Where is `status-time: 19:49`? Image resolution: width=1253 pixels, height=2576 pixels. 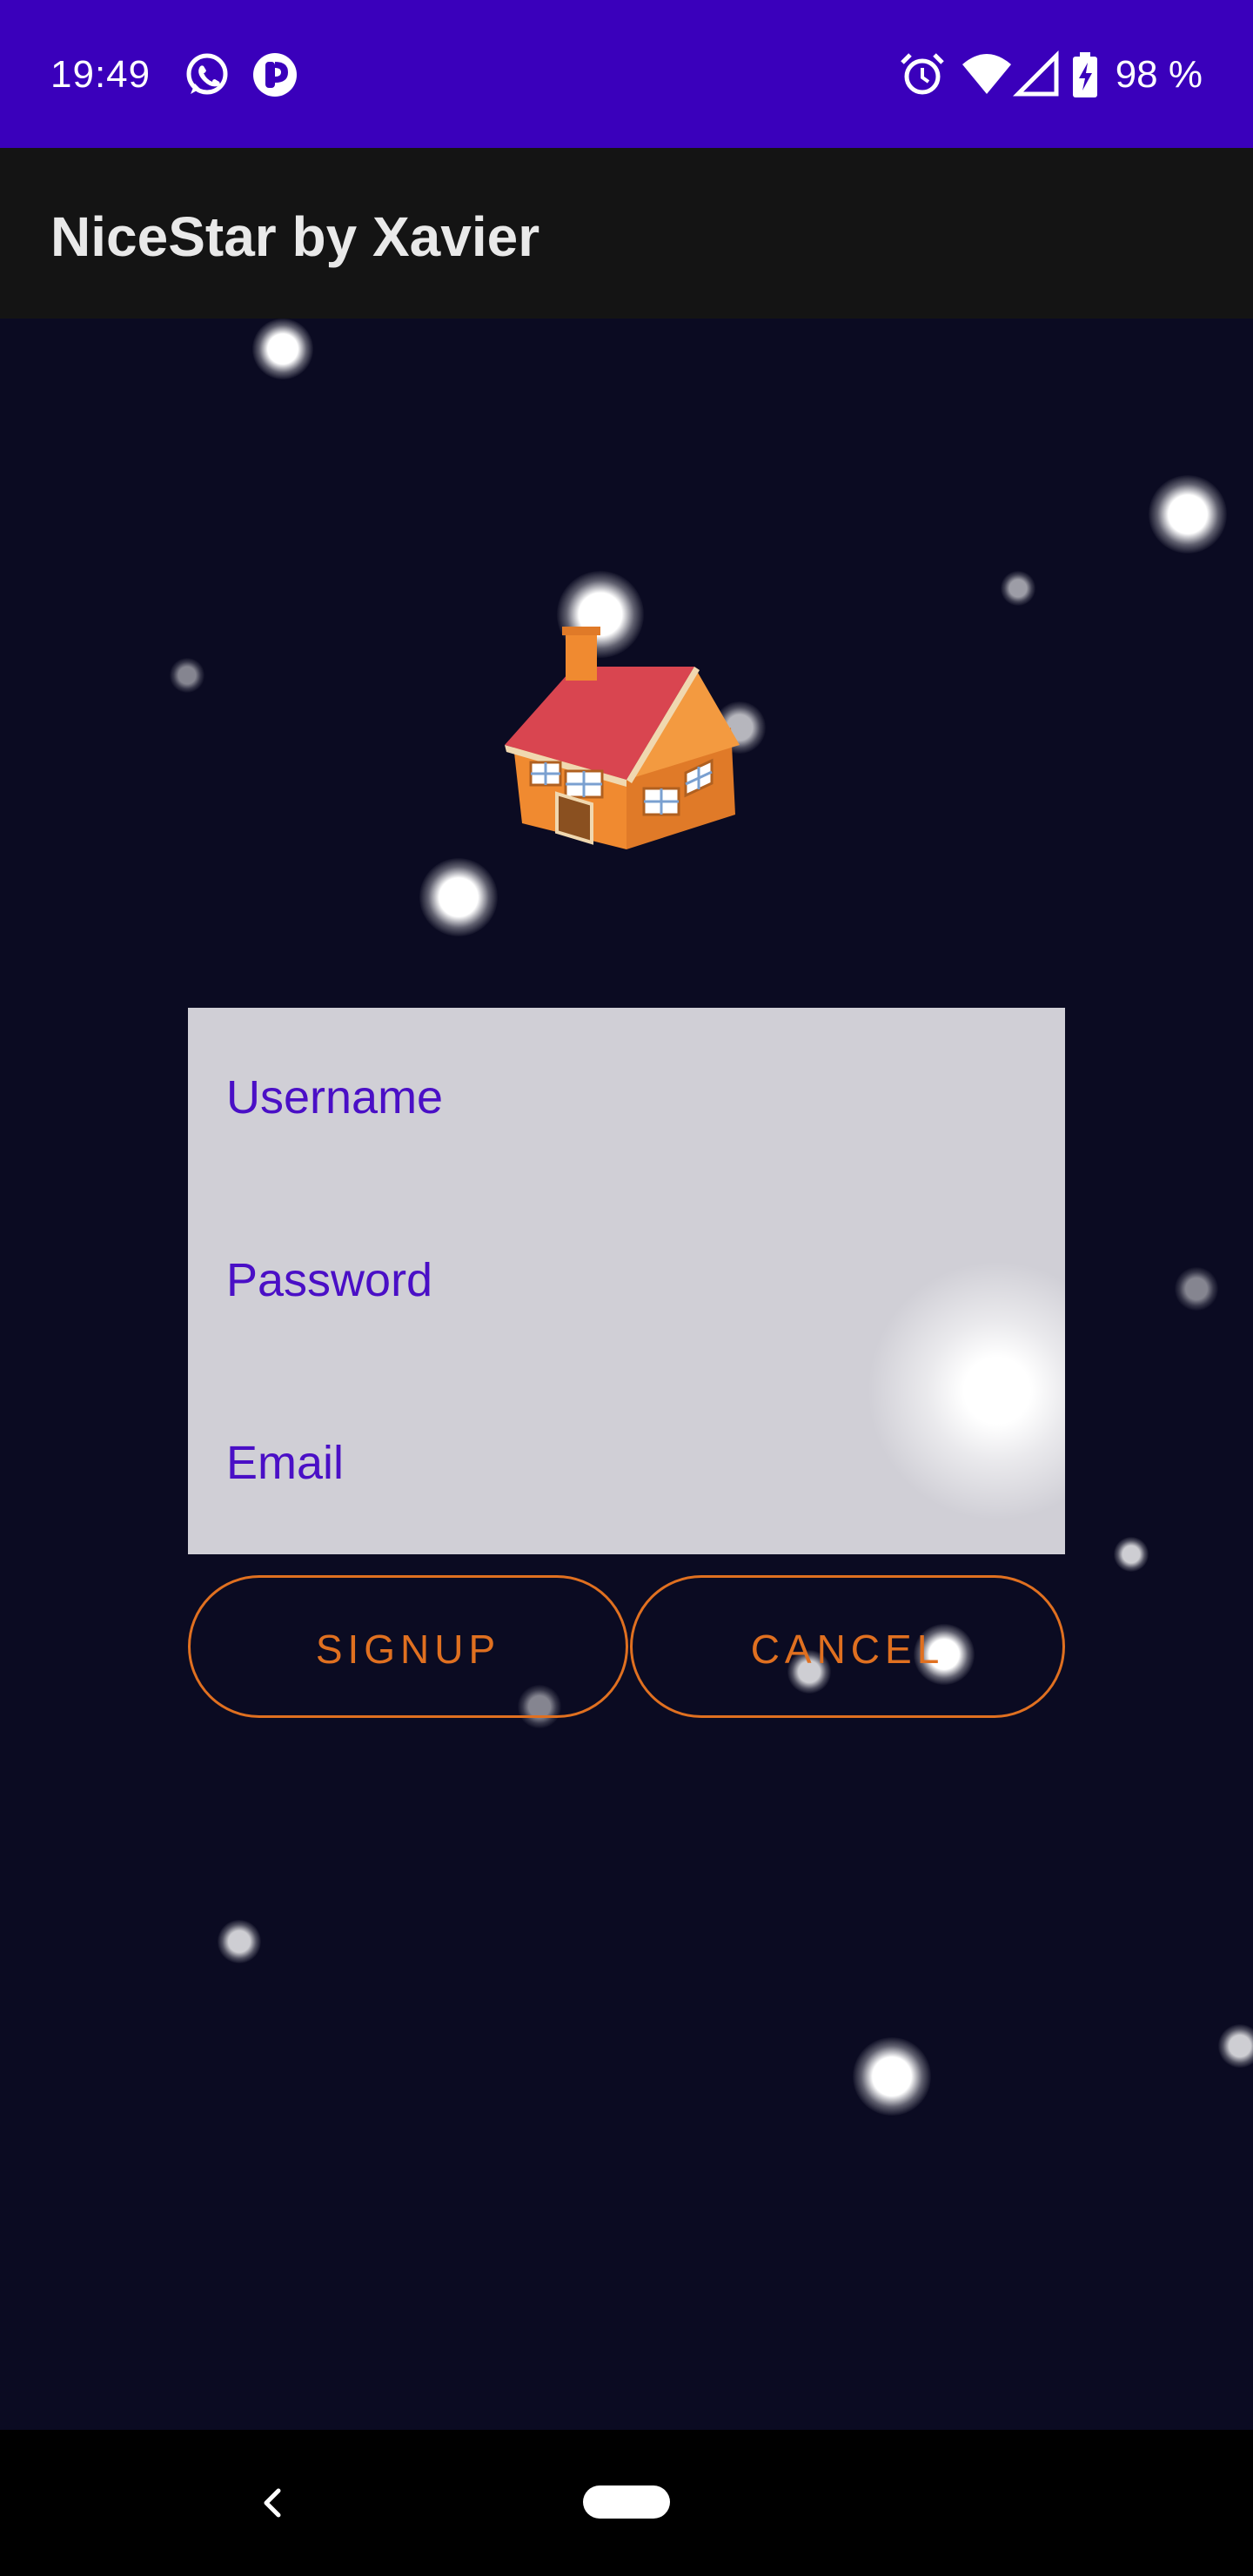
status-time: 19:49 is located at coordinates (100, 74).